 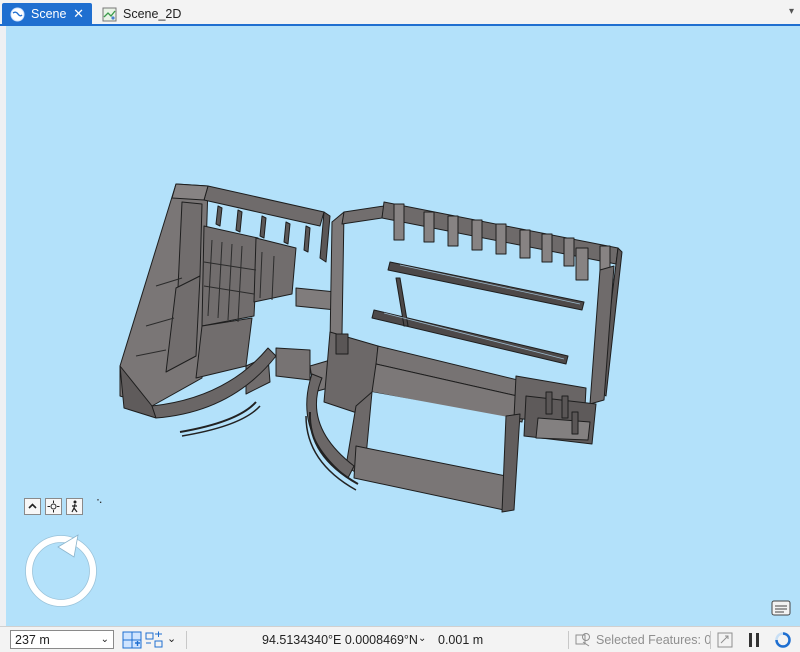 What do you see at coordinates (17, 14) in the screenshot?
I see `globe-icon` at bounding box center [17, 14].